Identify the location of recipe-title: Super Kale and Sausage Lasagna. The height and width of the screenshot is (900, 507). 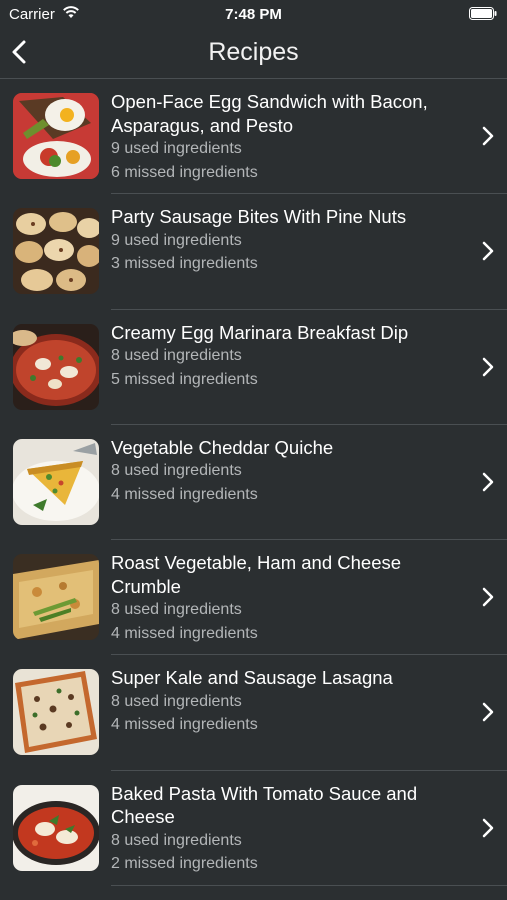
(252, 678).